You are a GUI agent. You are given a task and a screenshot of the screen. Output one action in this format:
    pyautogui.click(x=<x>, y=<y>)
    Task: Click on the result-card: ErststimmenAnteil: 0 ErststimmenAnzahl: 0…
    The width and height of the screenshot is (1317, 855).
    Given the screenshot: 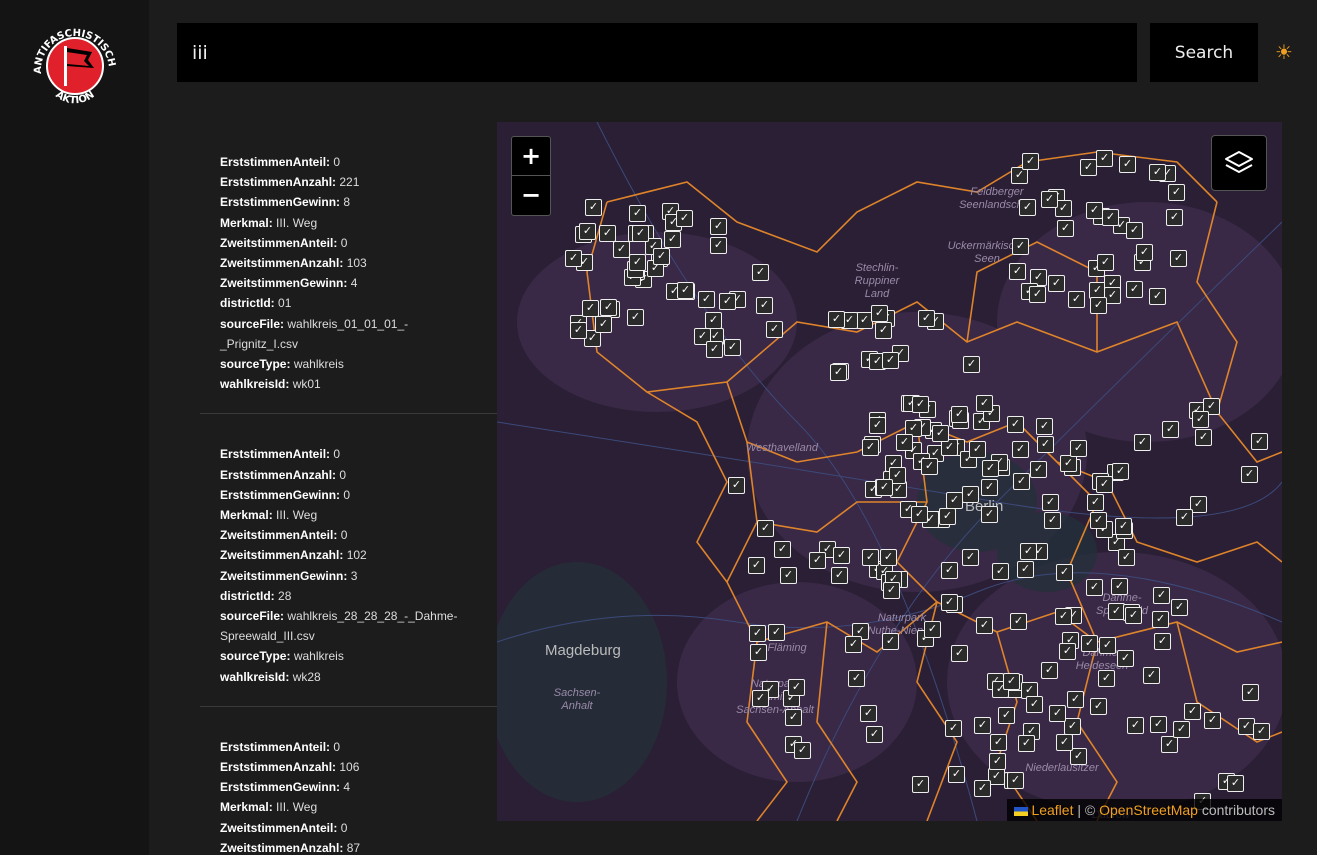 What is the action you would take?
    pyautogui.click(x=348, y=560)
    